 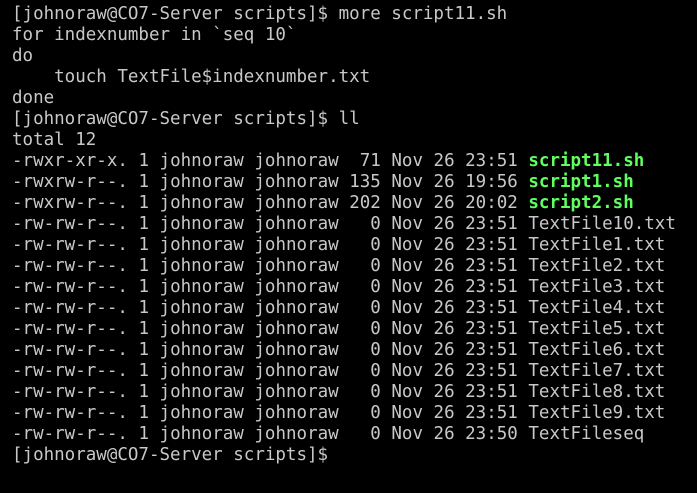 What do you see at coordinates (597, 245) in the screenshot?
I see `file-name: TextFile1.txt` at bounding box center [597, 245].